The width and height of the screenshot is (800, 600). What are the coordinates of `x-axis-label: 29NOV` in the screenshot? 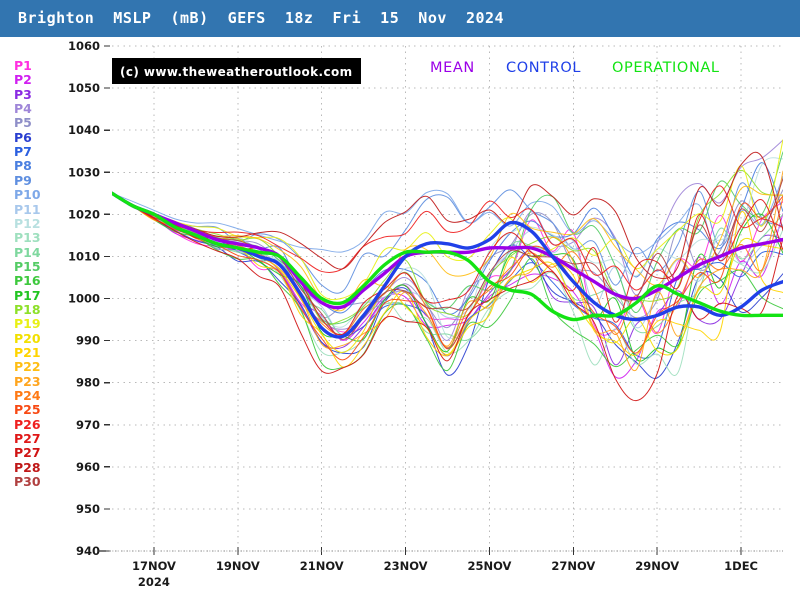 It's located at (657, 566).